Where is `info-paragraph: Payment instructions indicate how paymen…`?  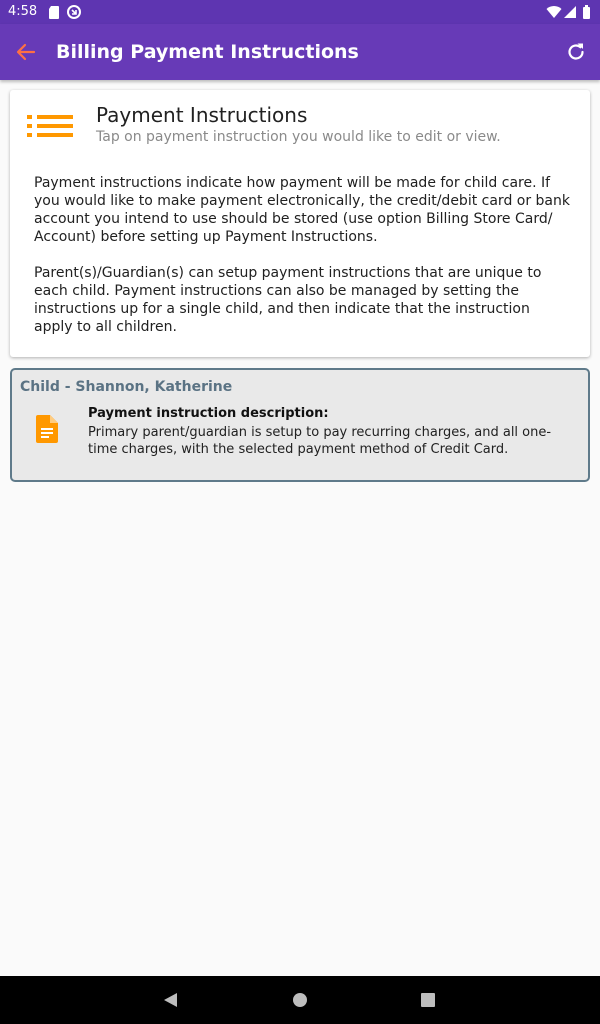 info-paragraph: Payment instructions indicate how paymen… is located at coordinates (302, 210).